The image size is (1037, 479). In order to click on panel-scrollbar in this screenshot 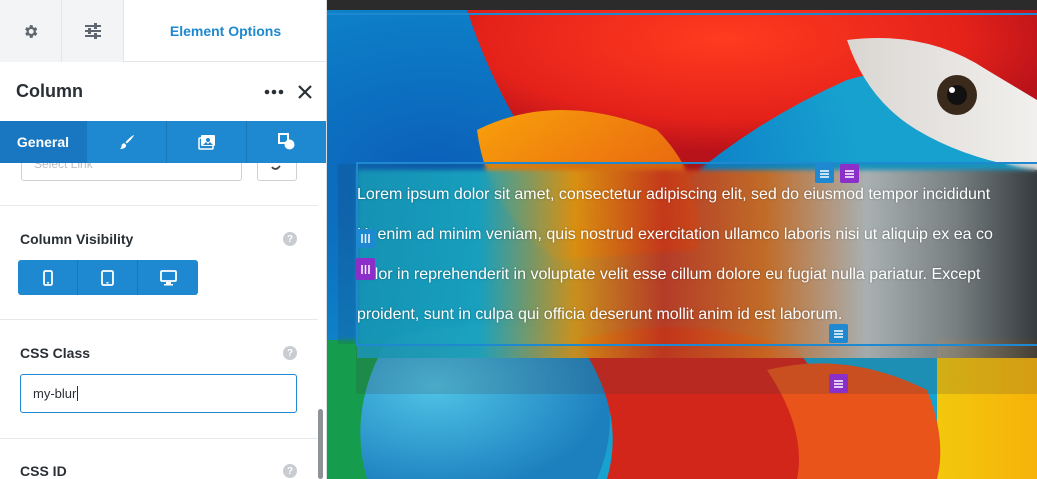, I will do `click(320, 444)`.